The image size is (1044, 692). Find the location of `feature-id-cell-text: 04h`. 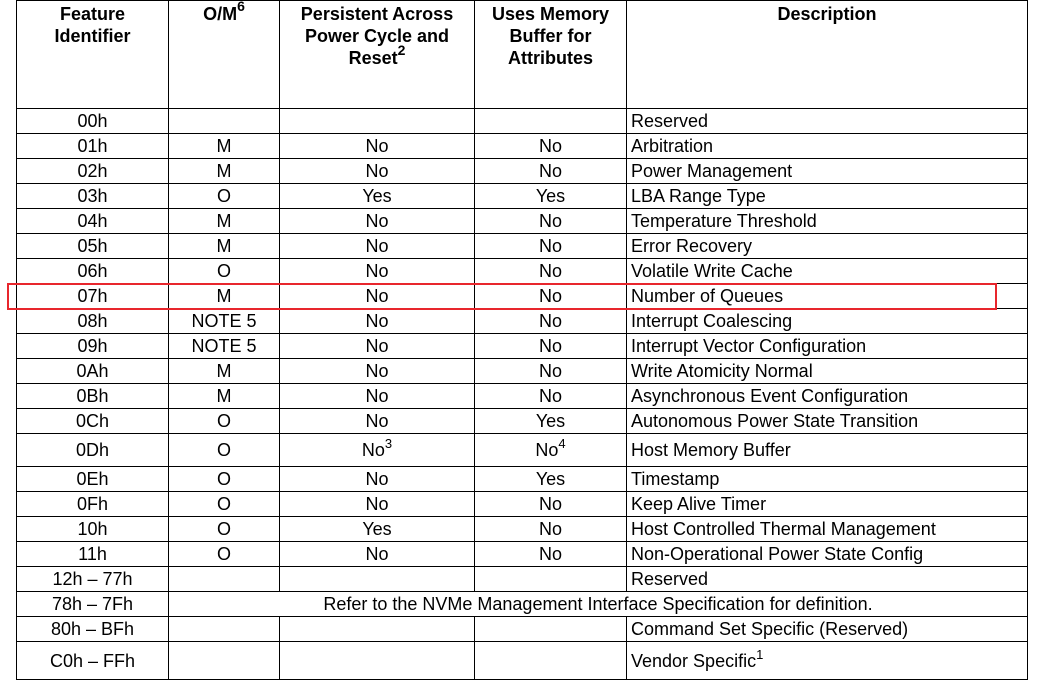

feature-id-cell-text: 04h is located at coordinates (92, 221).